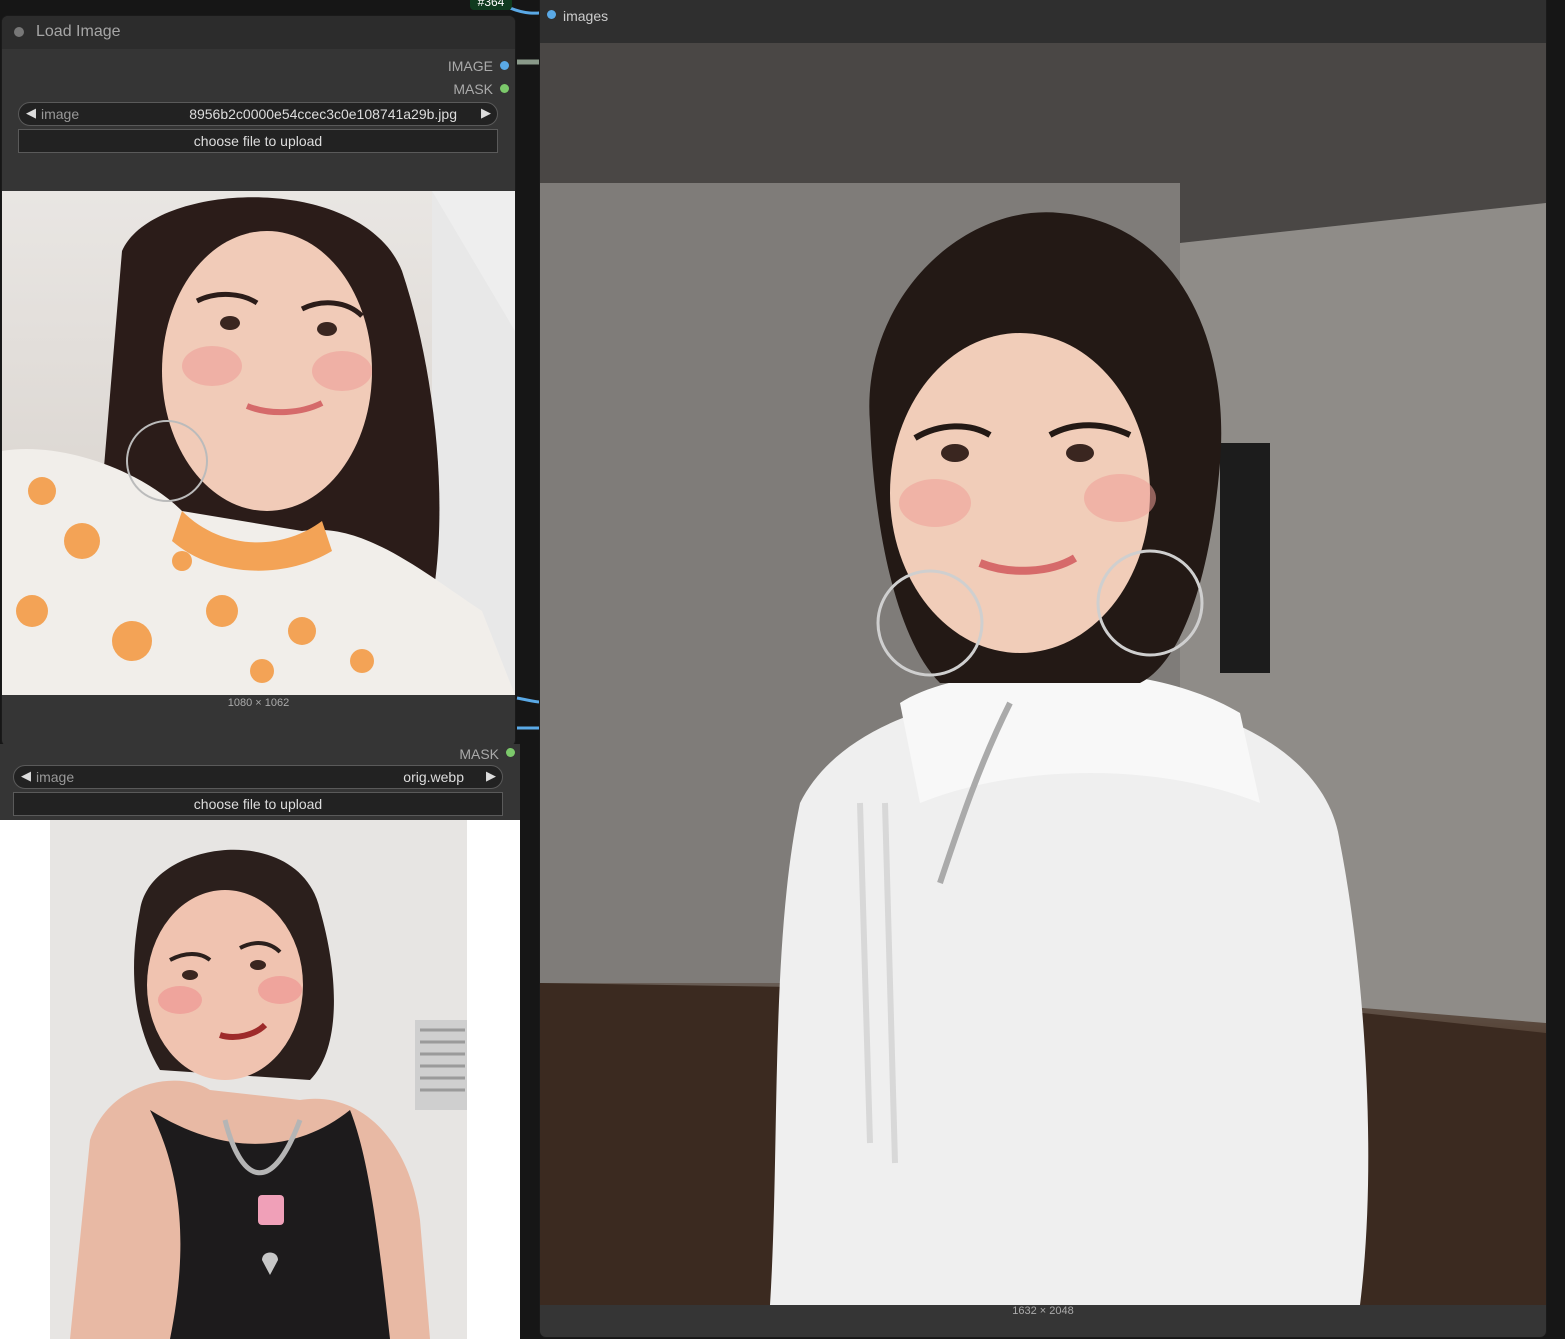 This screenshot has height=1339, width=1565. Describe the element at coordinates (78, 31) in the screenshot. I see `node-title: Load Image` at that location.